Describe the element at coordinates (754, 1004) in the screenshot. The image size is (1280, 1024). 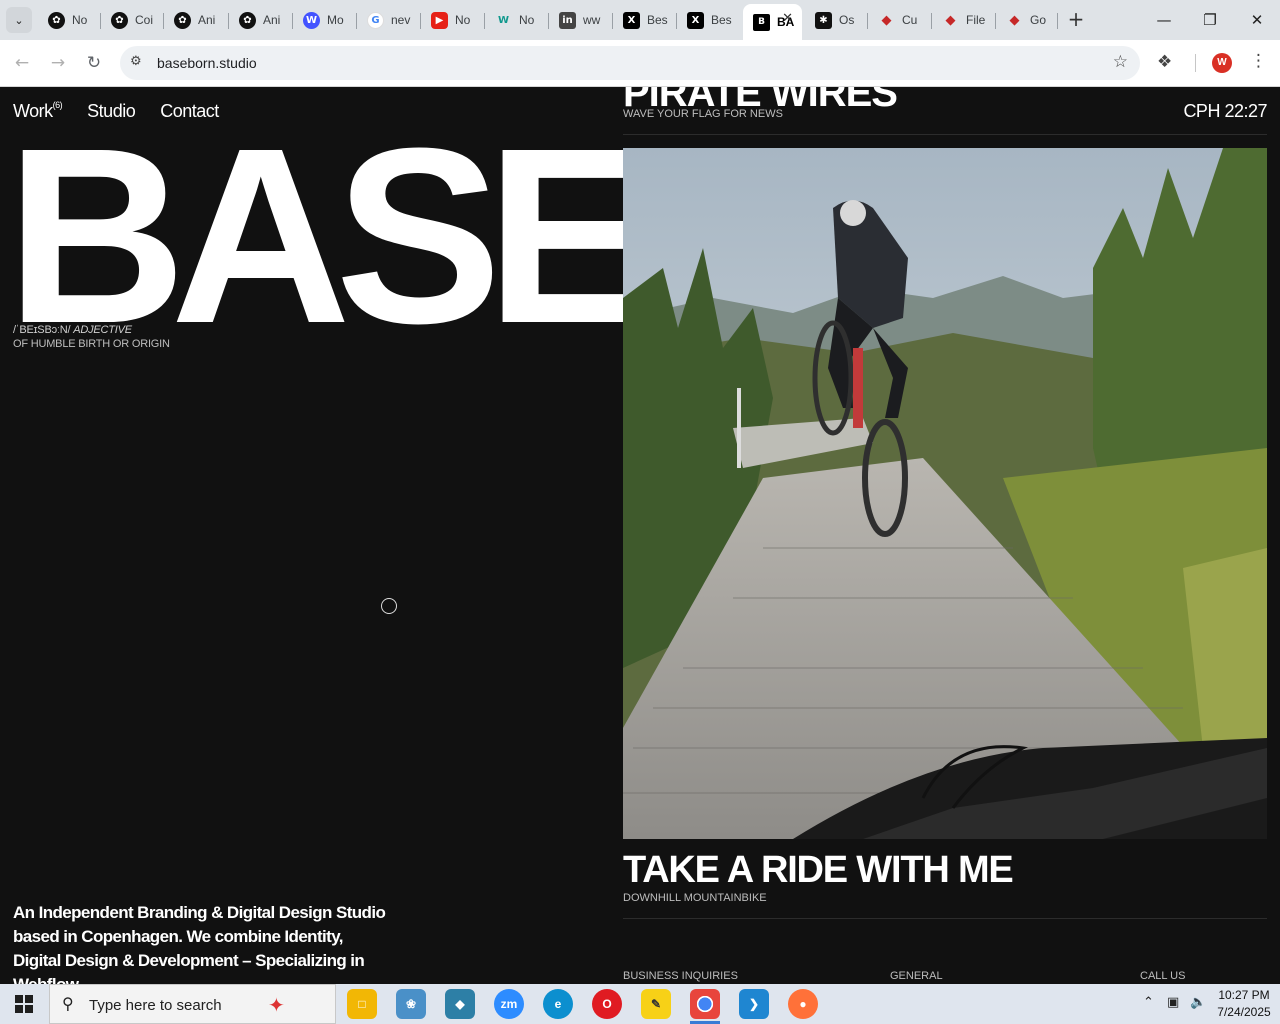
I see `vscode-icon: ❯` at that location.